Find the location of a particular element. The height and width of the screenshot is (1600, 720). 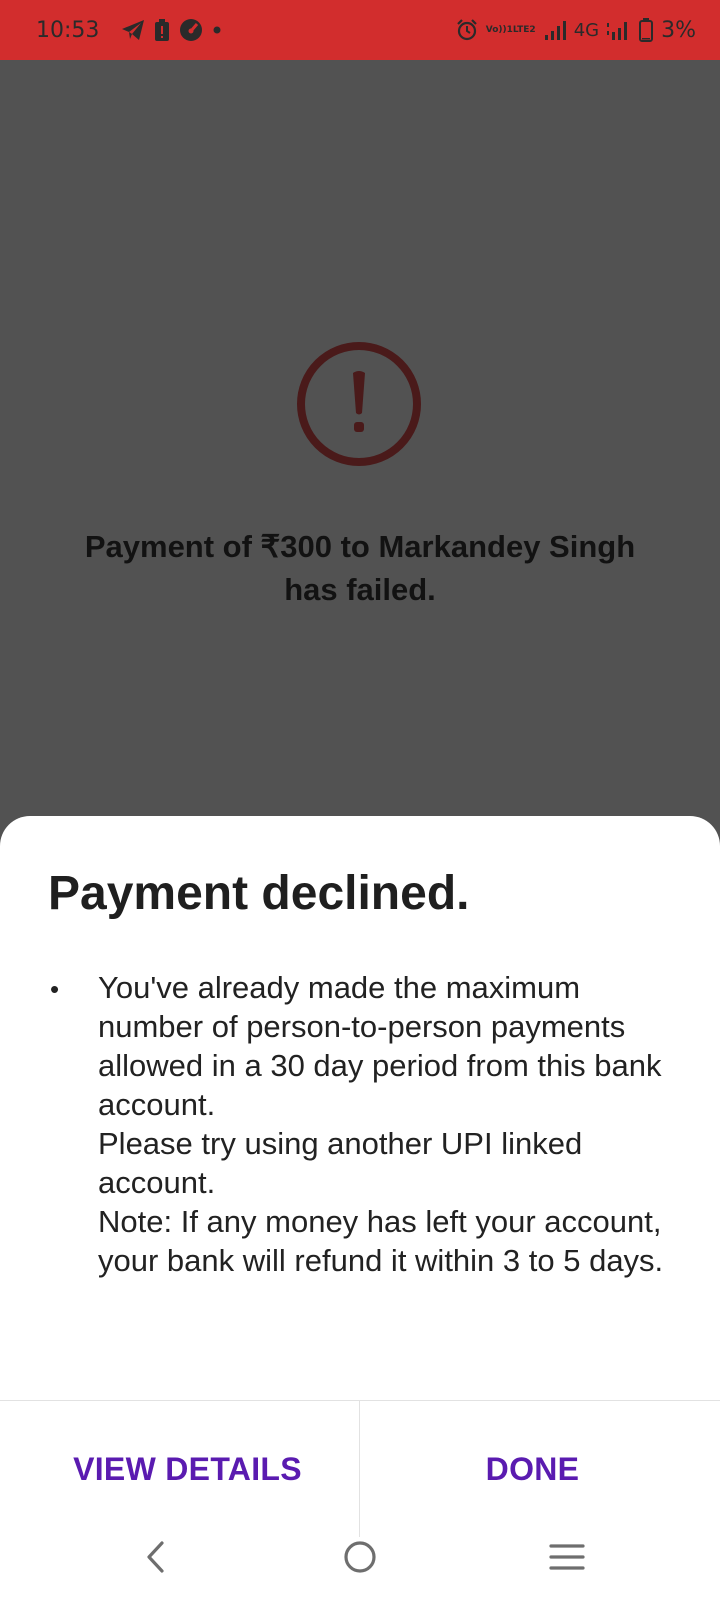

battery-alert-icon is located at coordinates (162, 30).